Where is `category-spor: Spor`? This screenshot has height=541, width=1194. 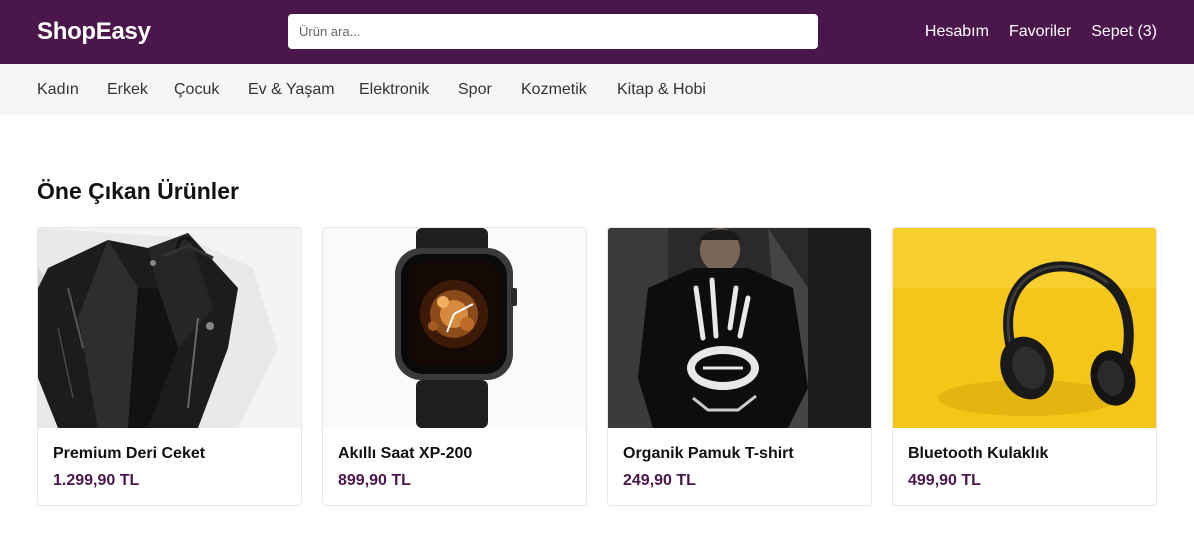 category-spor: Spor is located at coordinates (475, 90).